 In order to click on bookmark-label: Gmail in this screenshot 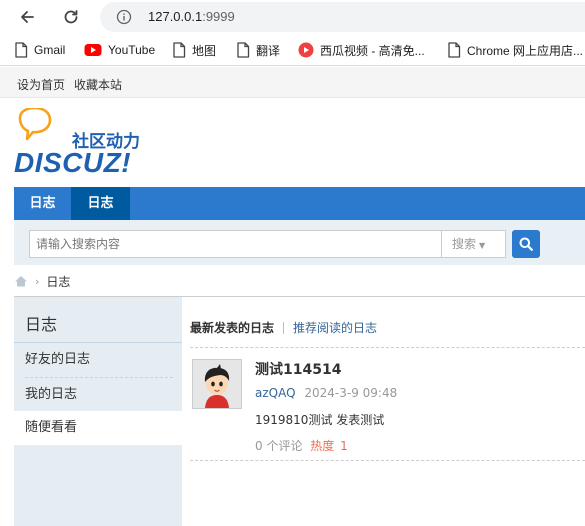, I will do `click(50, 50)`.